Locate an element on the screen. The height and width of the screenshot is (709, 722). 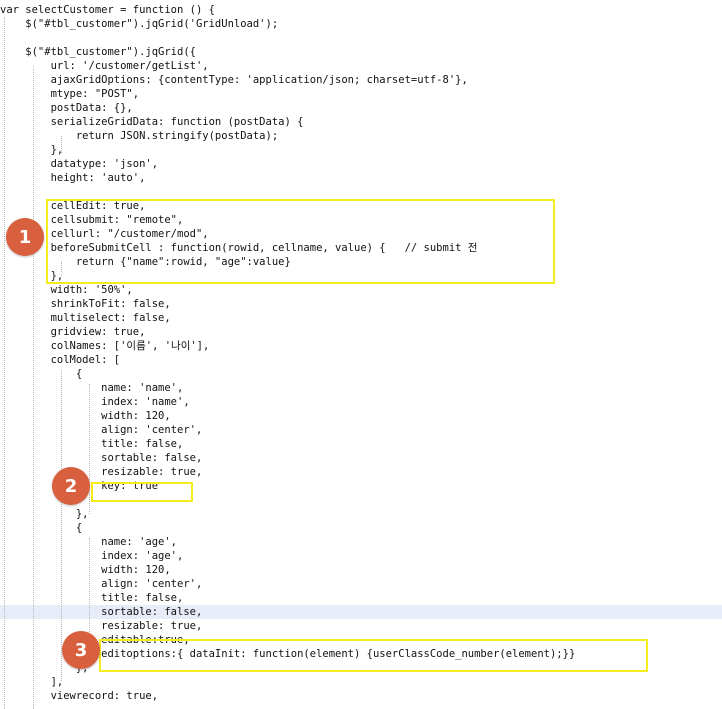
code-line: shrinkToFit: false, is located at coordinates (361, 304).